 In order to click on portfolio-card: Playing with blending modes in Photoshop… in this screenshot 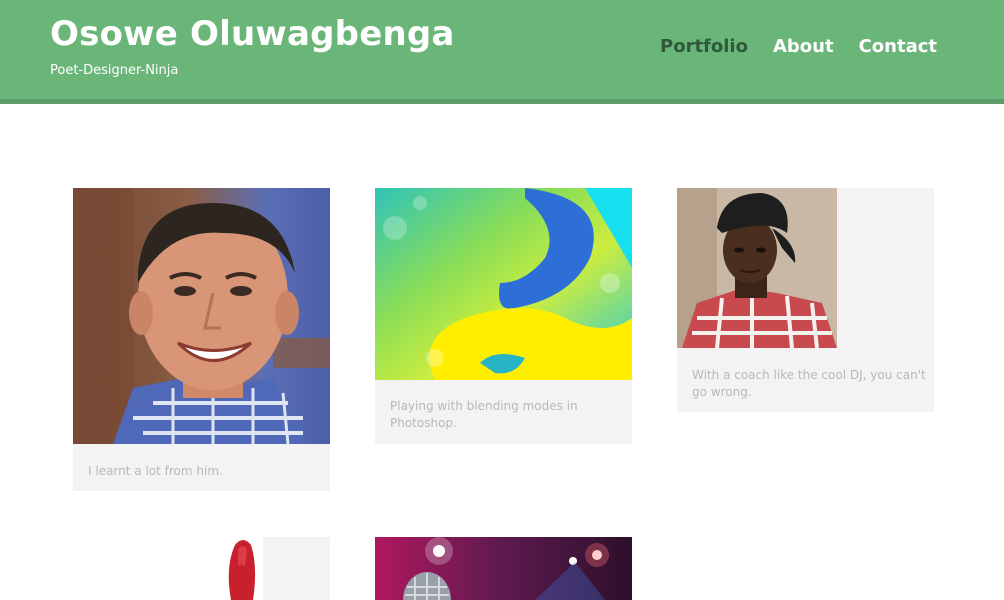, I will do `click(503, 316)`.